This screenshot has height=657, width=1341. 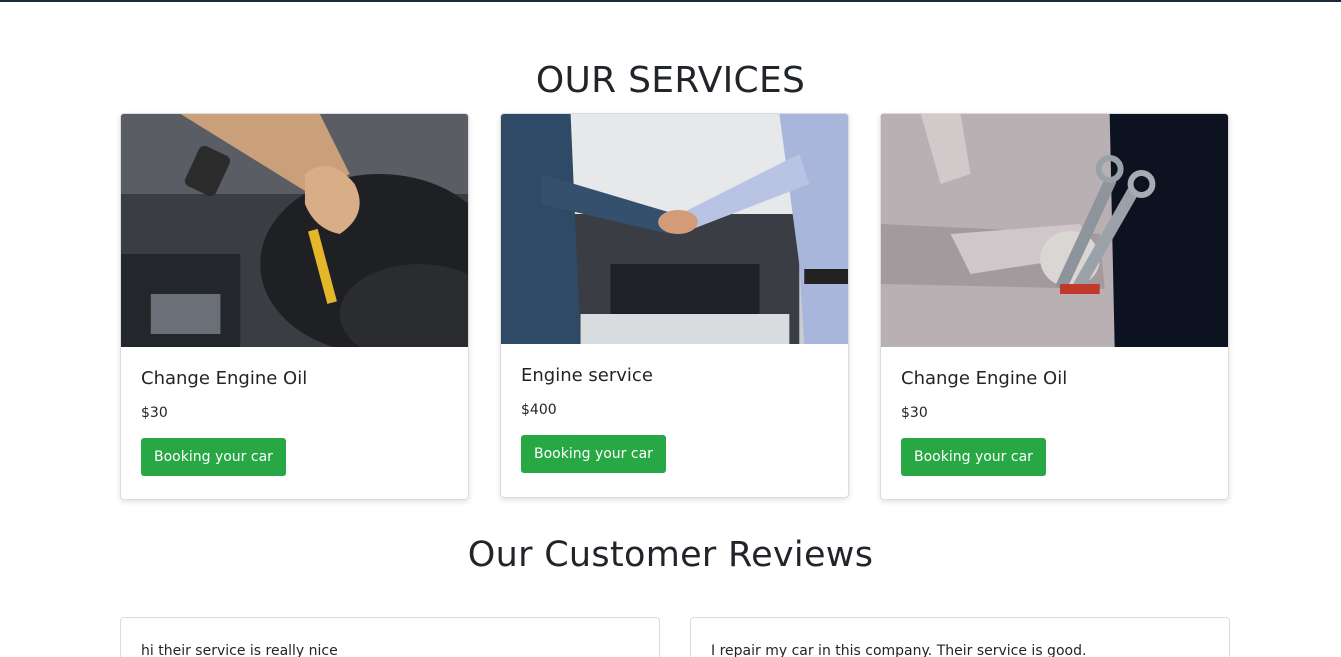 I want to click on services-heading: OUR SERVICES, so click(x=670, y=80).